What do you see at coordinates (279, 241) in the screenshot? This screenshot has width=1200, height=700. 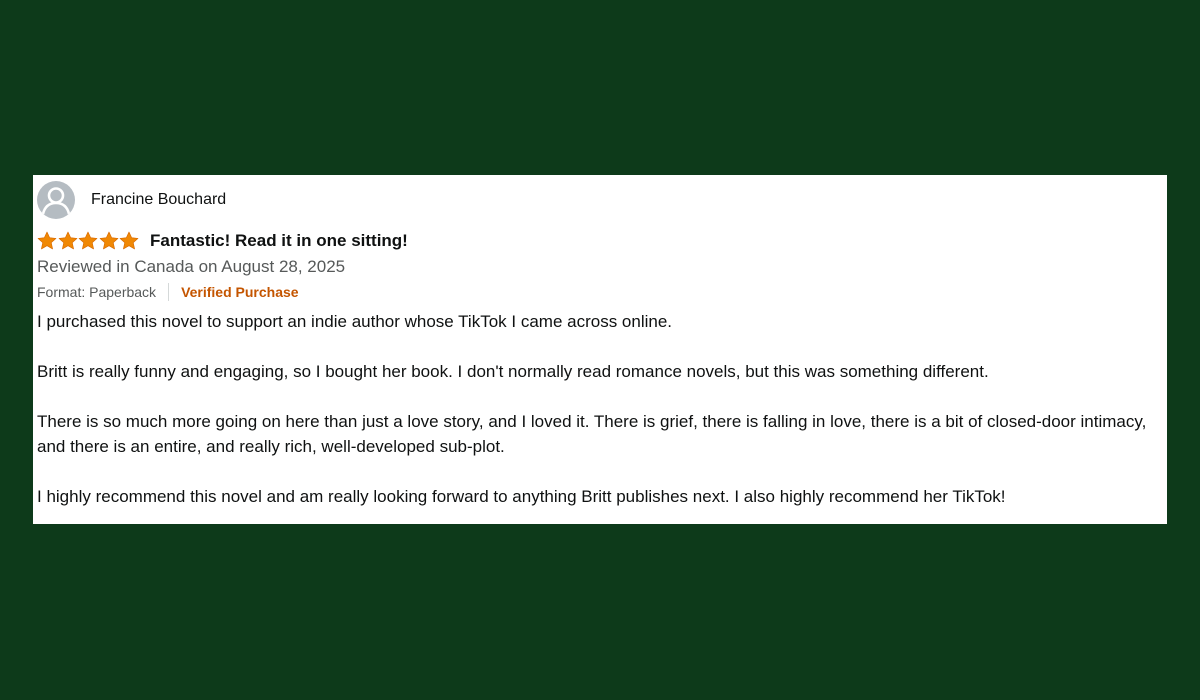 I see `review-title: Fantastic! Read it in one sitting!` at bounding box center [279, 241].